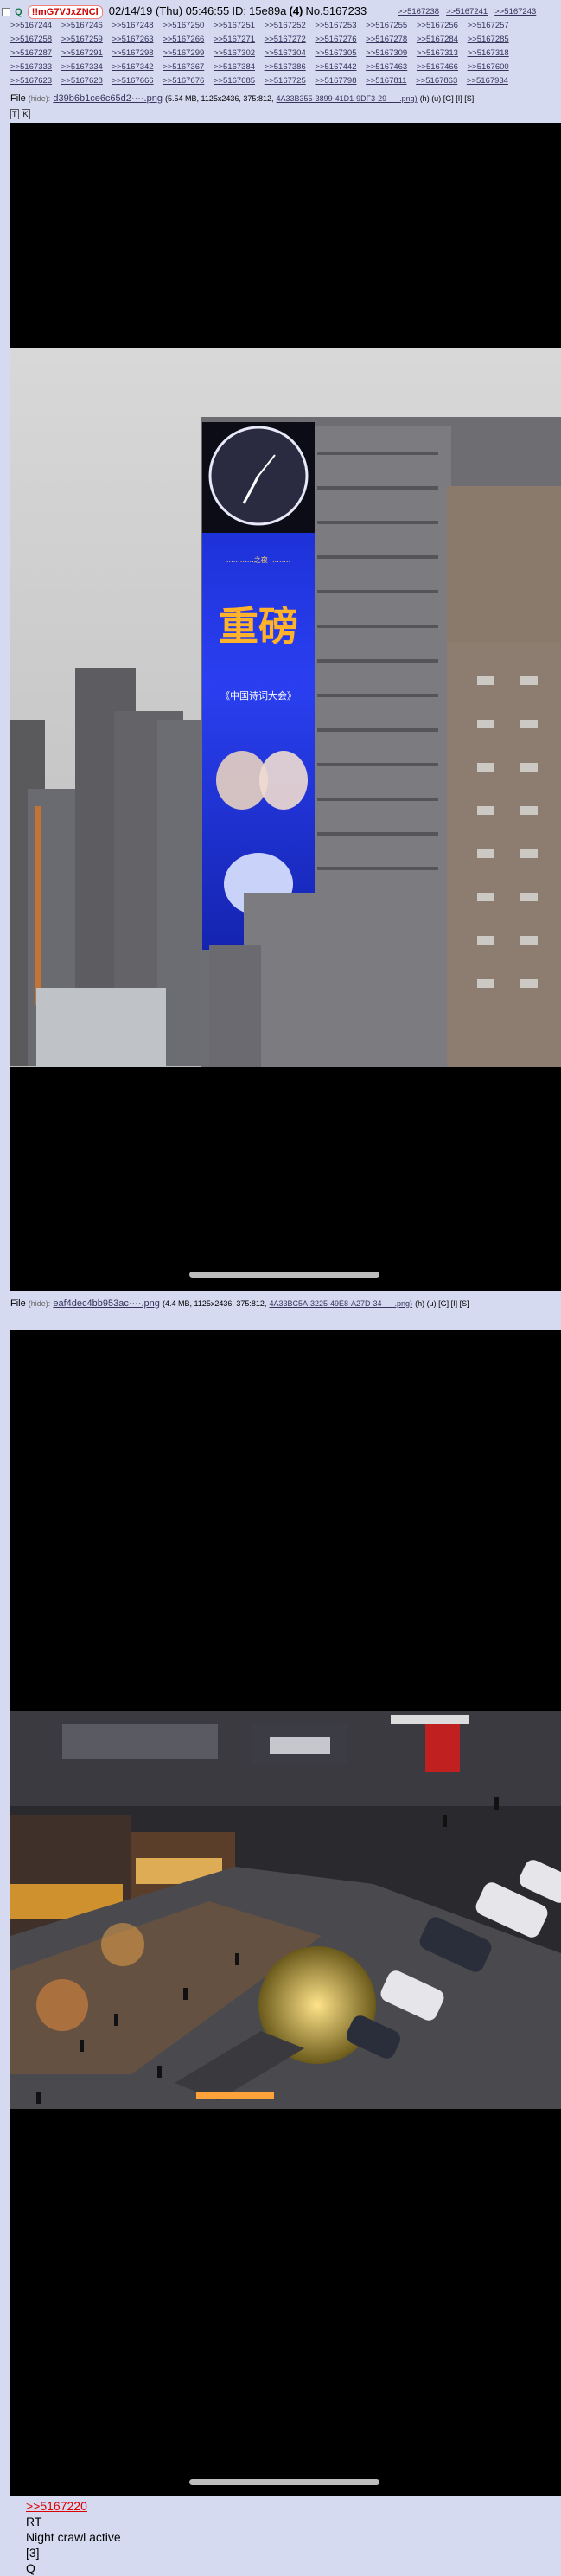 The height and width of the screenshot is (2576, 561). Describe the element at coordinates (336, 53) in the screenshot. I see `backlink: >>5167305` at that location.